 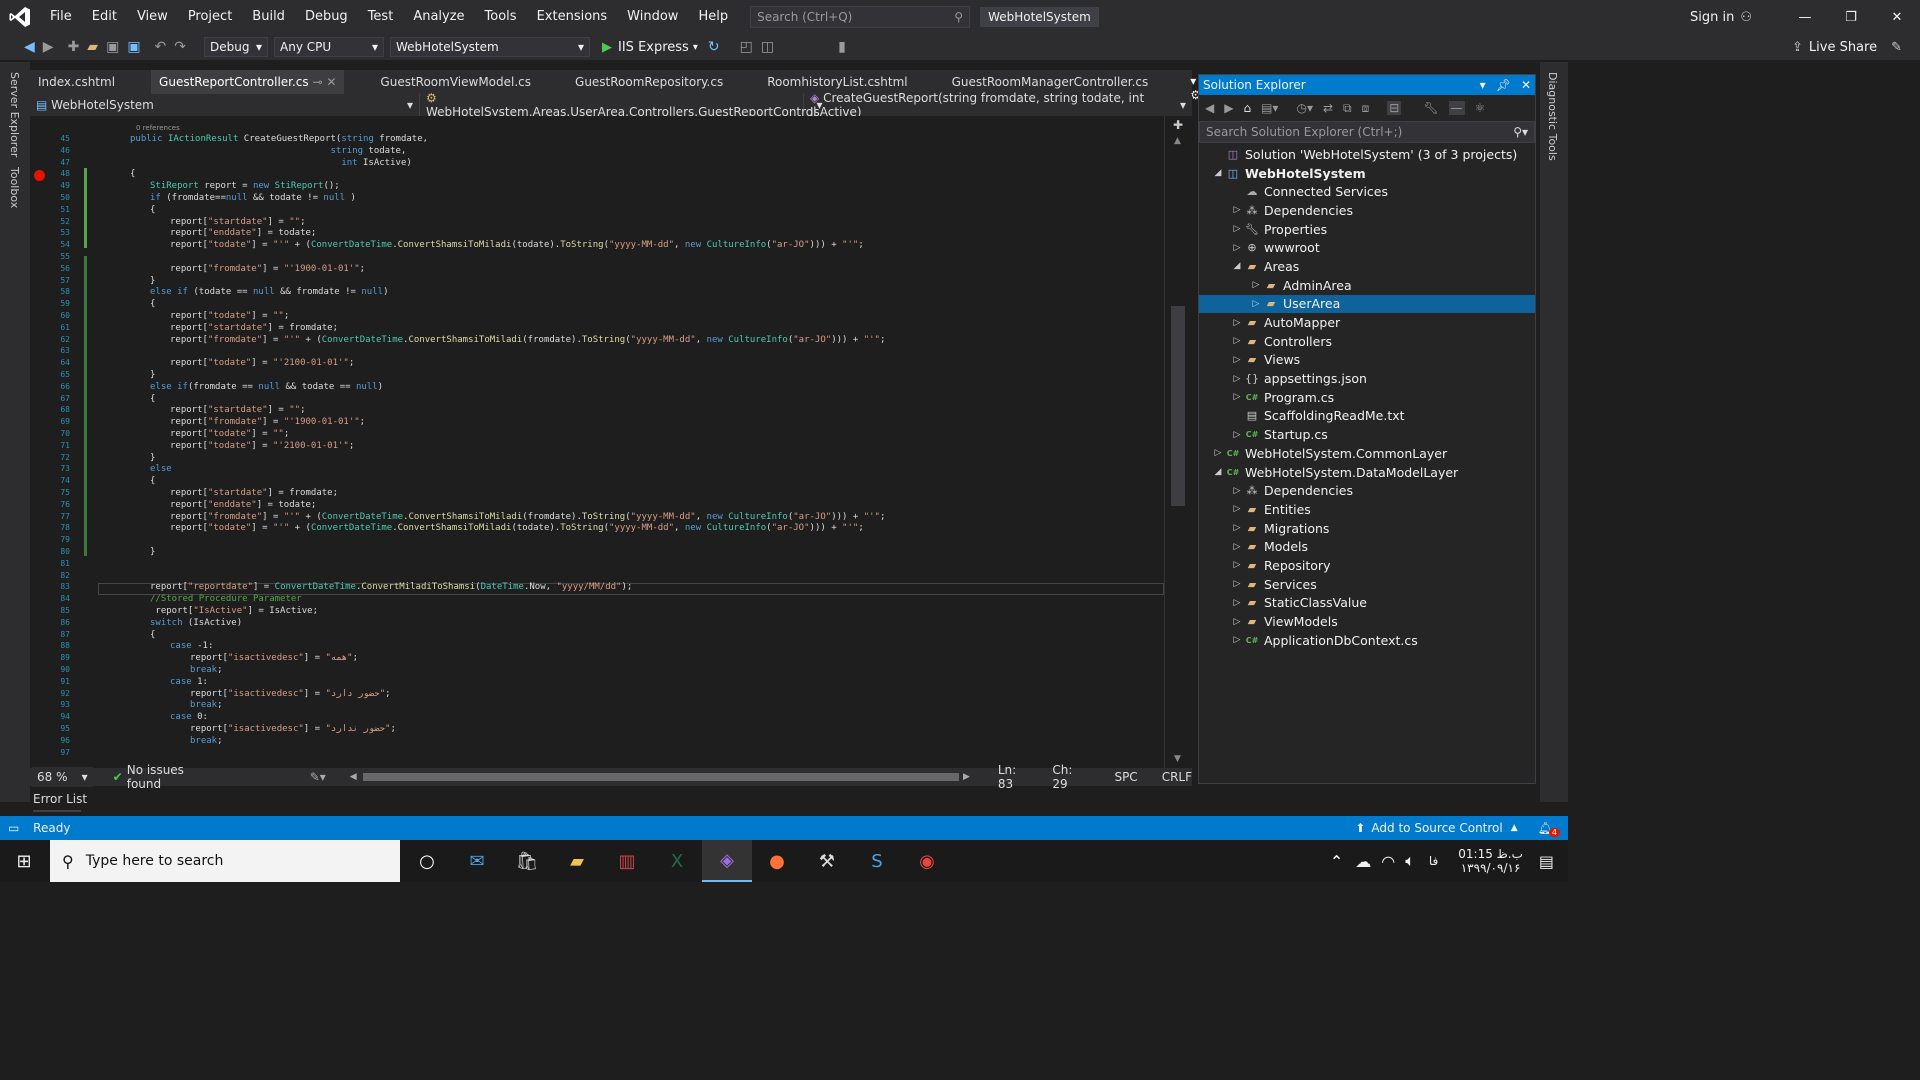 I want to click on stimulsoft-icon: S, so click(x=877, y=861).